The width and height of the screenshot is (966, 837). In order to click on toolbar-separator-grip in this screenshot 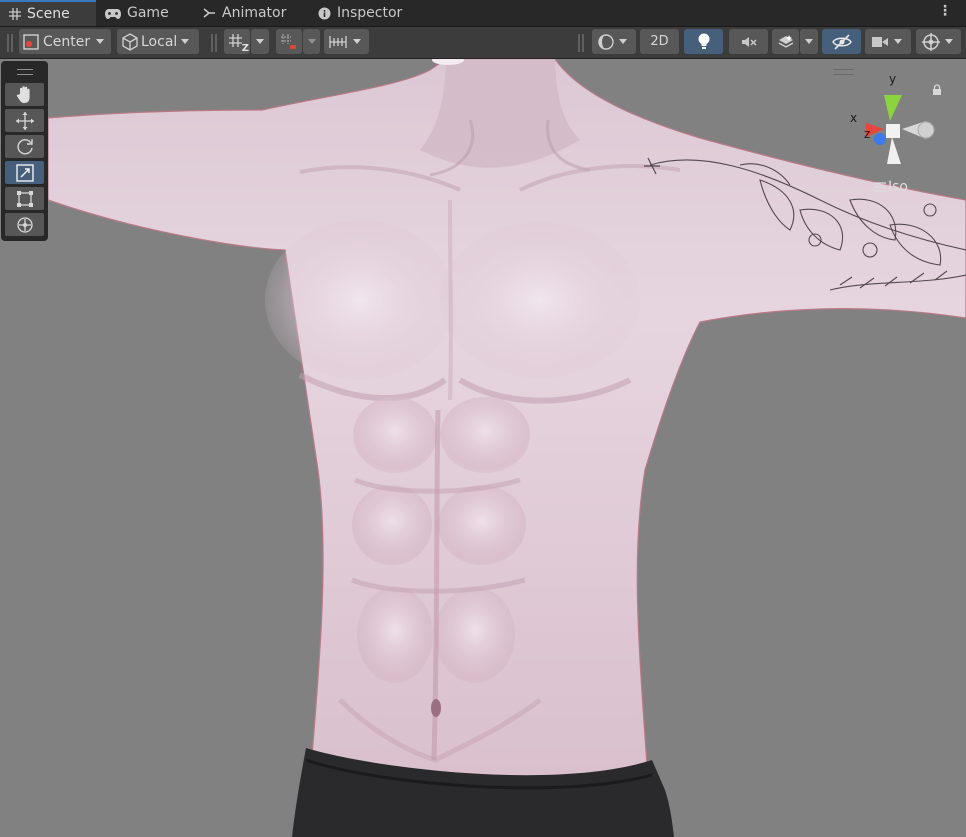, I will do `click(214, 43)`.